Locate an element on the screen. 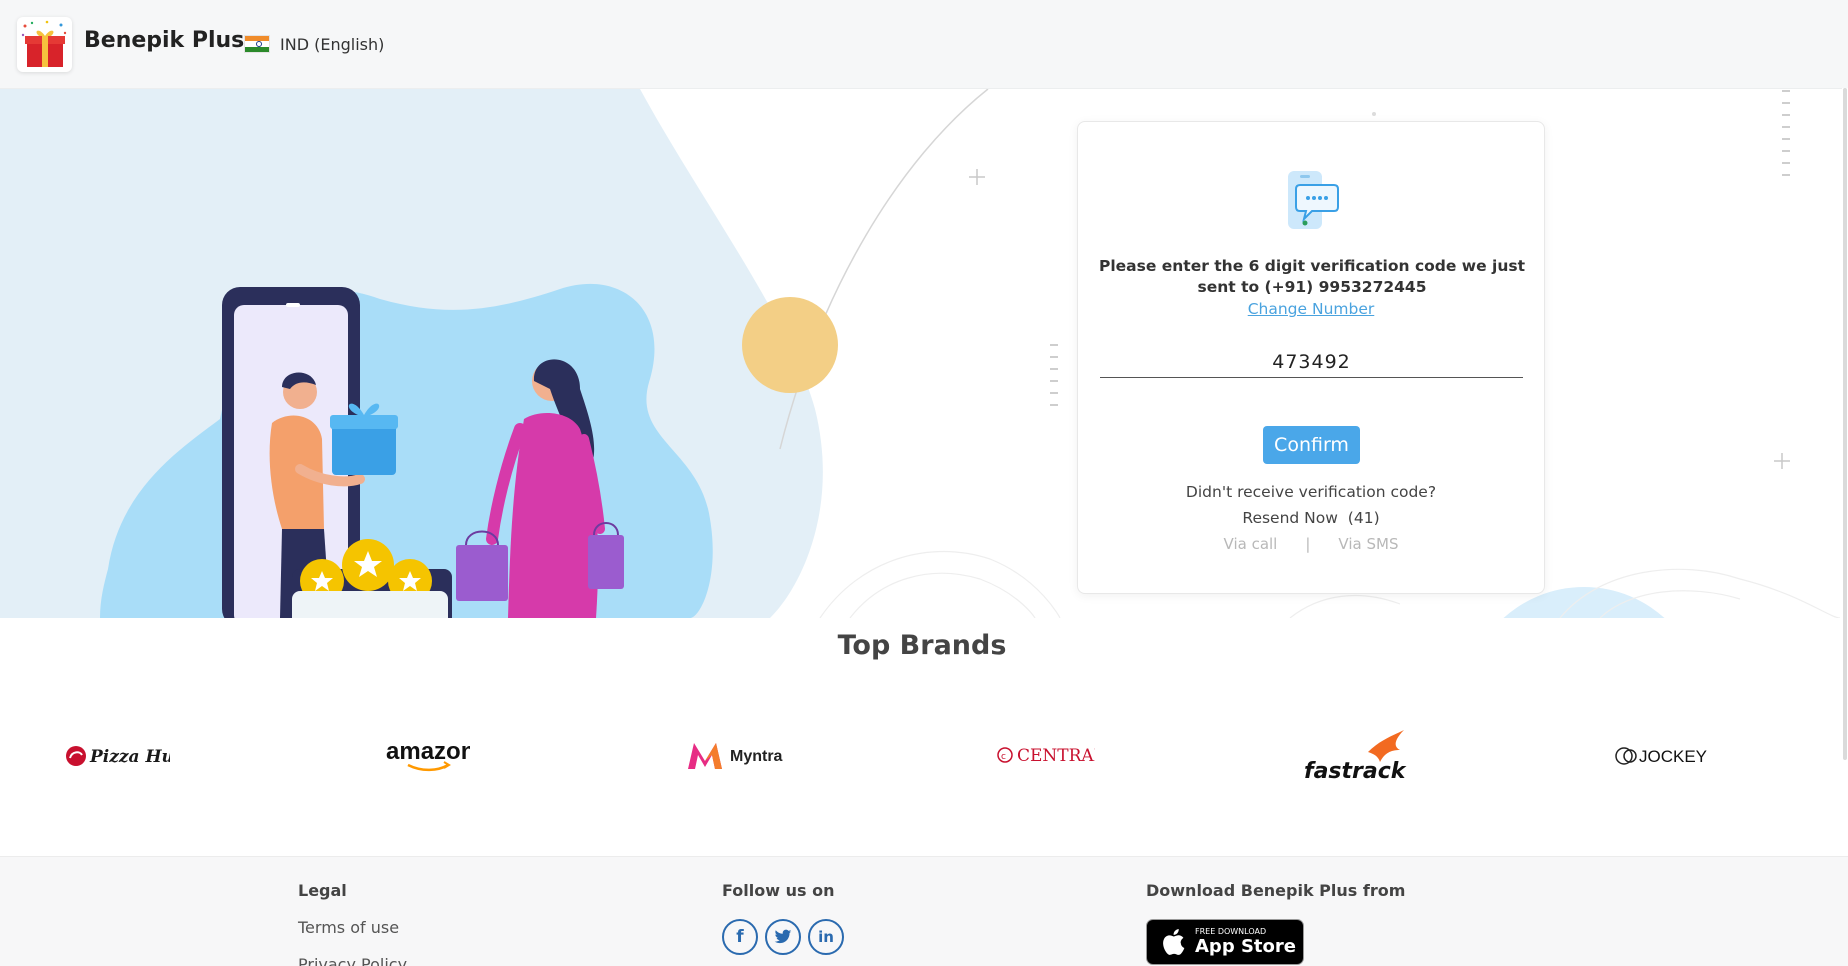  india-flag-icon is located at coordinates (257, 44).